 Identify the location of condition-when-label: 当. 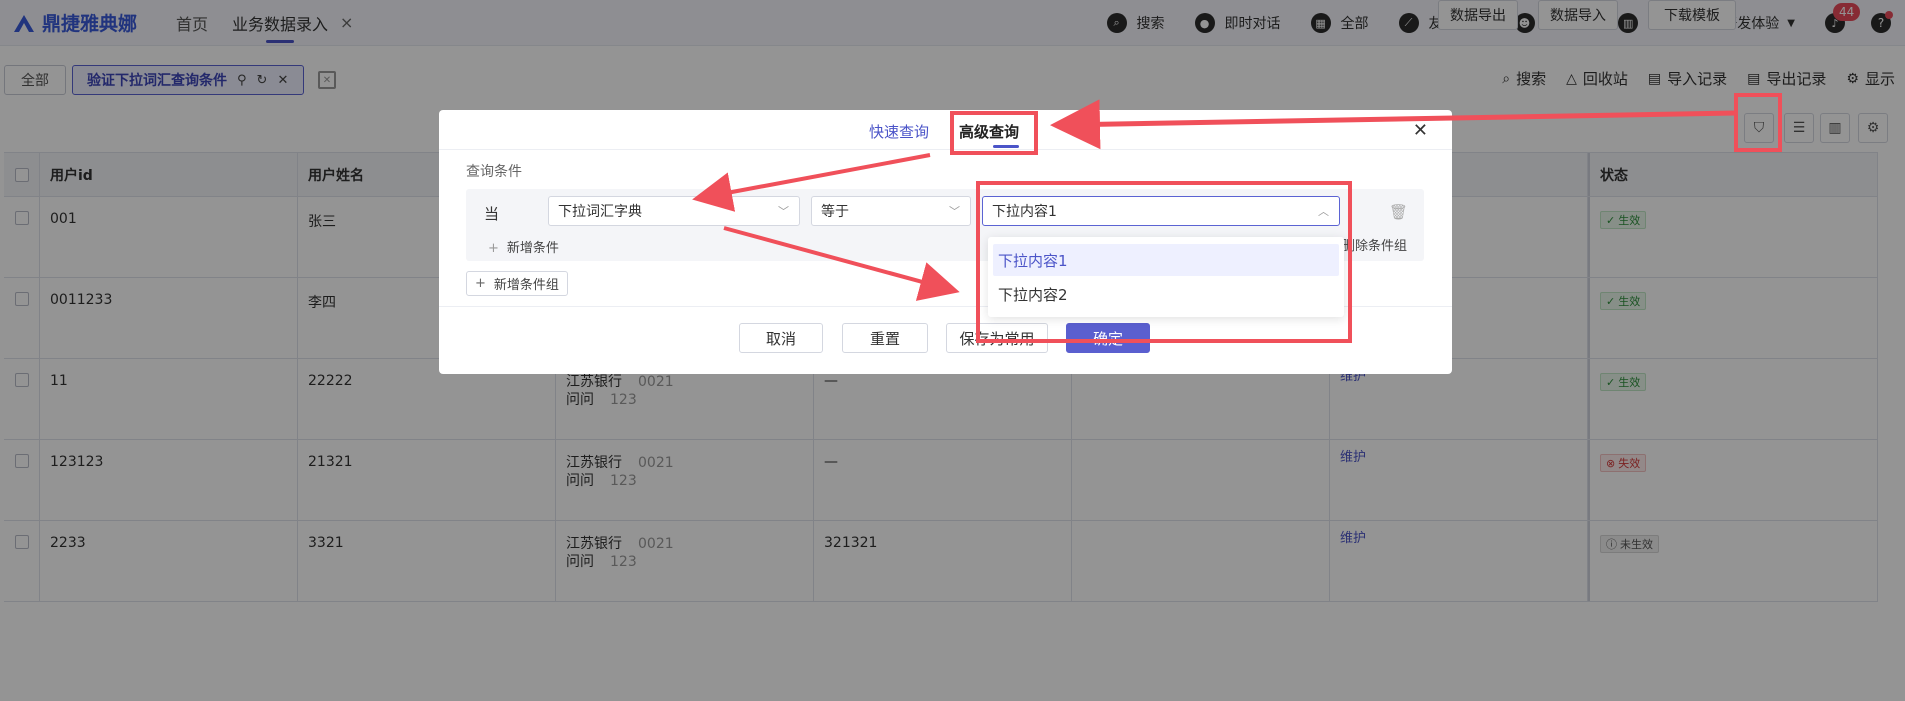
(492, 214).